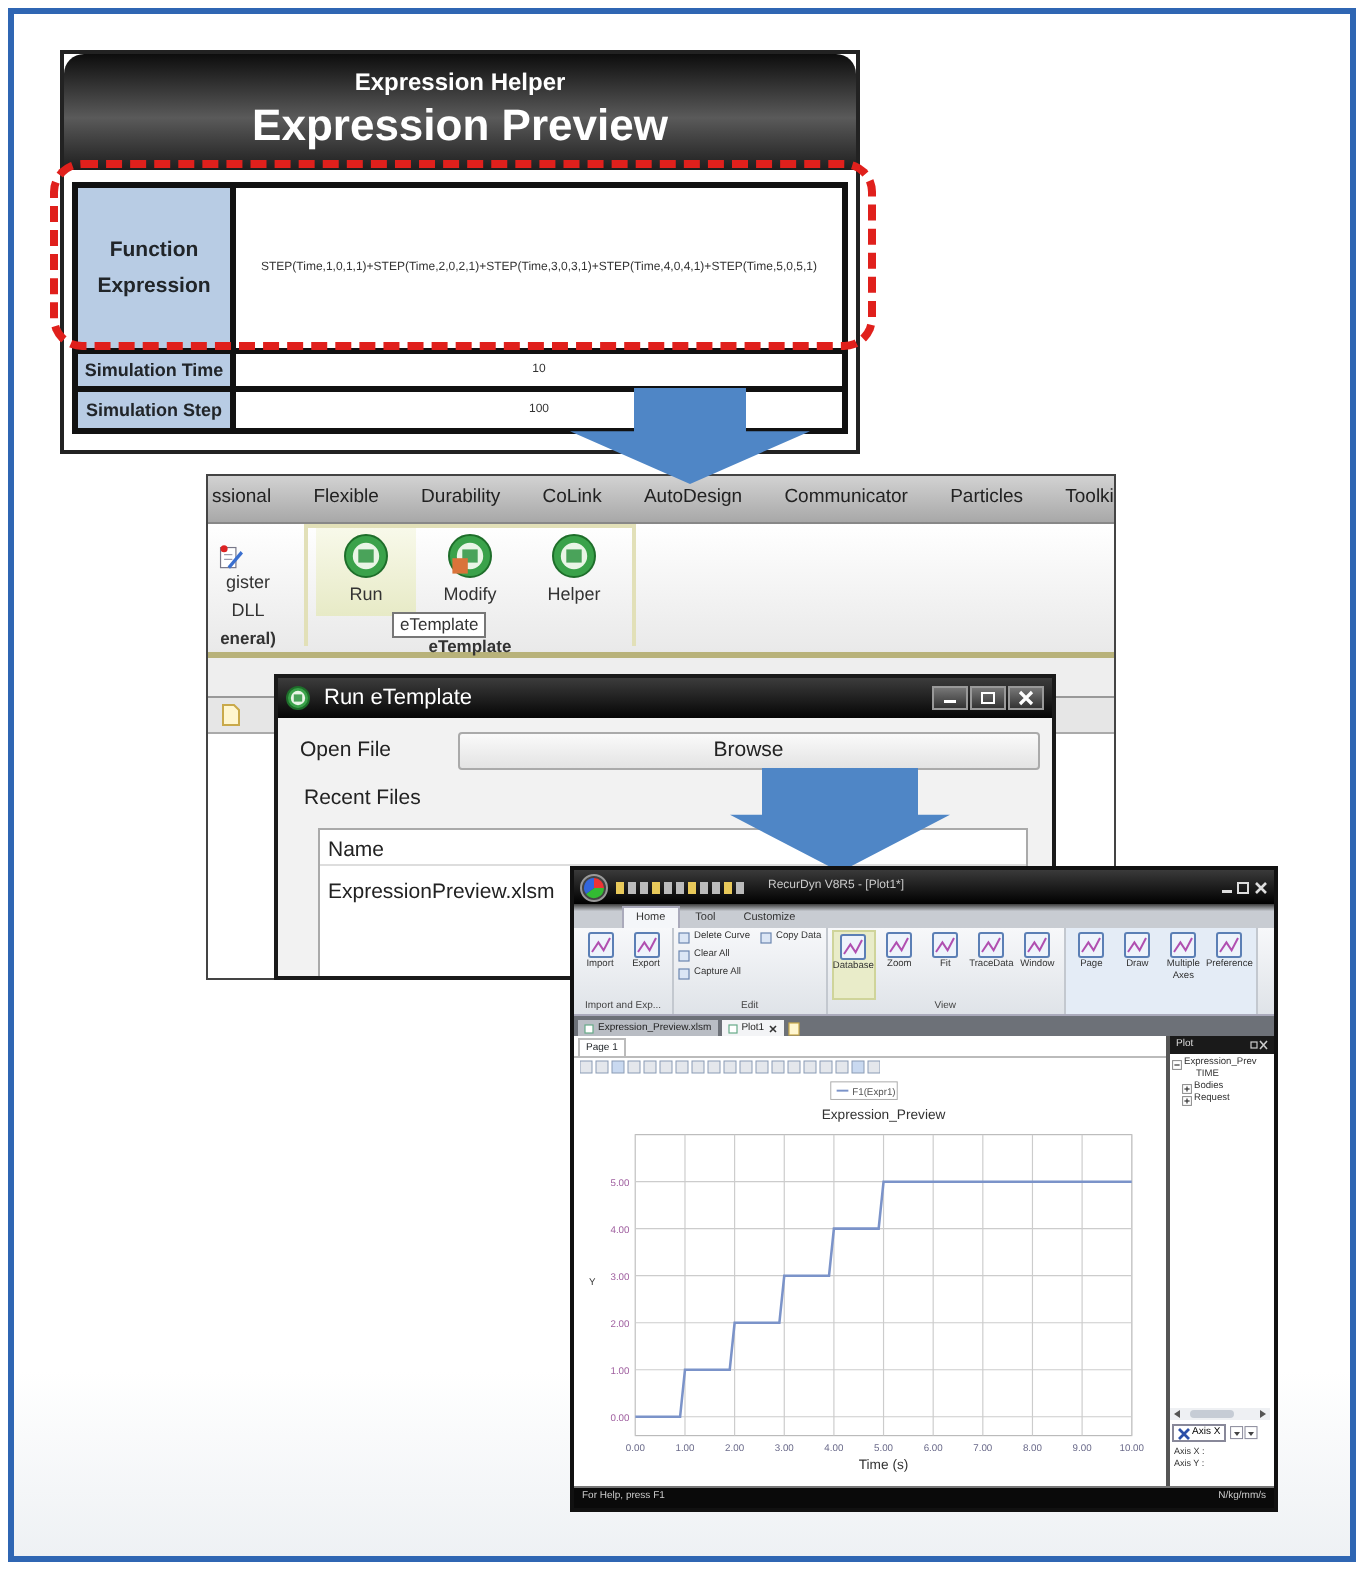  Describe the element at coordinates (398, 698) in the screenshot. I see `dialog-title: Run eTemplate` at that location.